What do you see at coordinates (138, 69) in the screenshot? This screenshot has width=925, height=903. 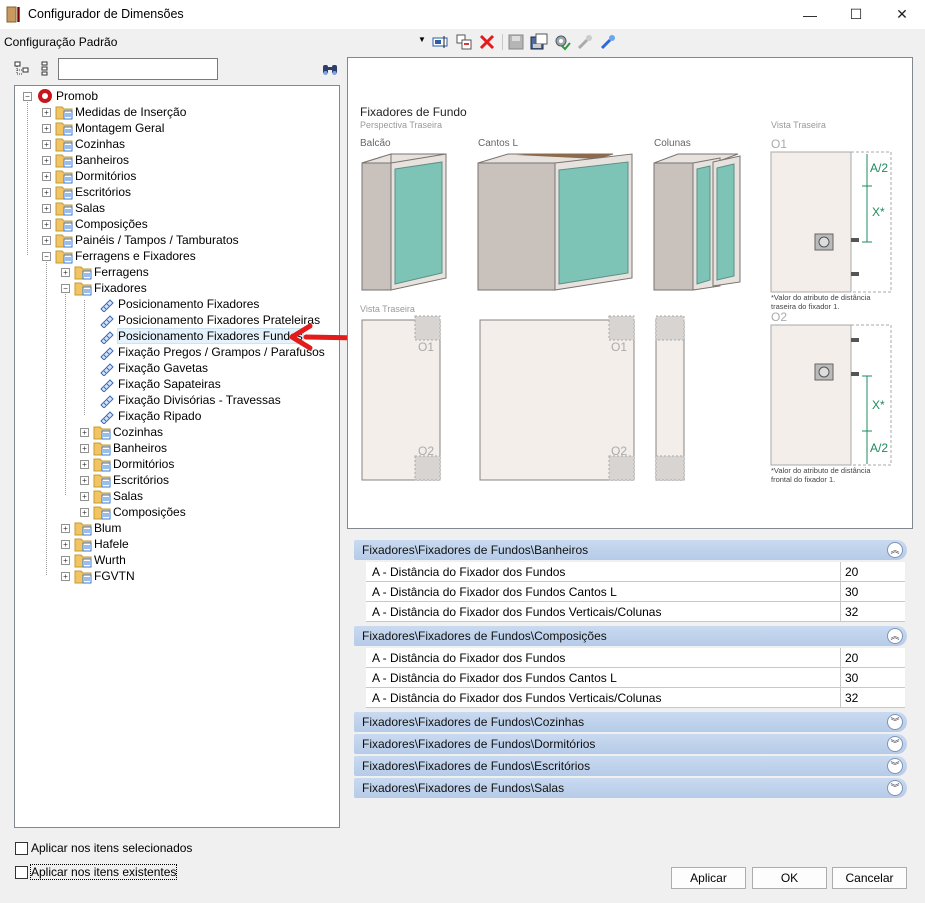 I see `search-input` at bounding box center [138, 69].